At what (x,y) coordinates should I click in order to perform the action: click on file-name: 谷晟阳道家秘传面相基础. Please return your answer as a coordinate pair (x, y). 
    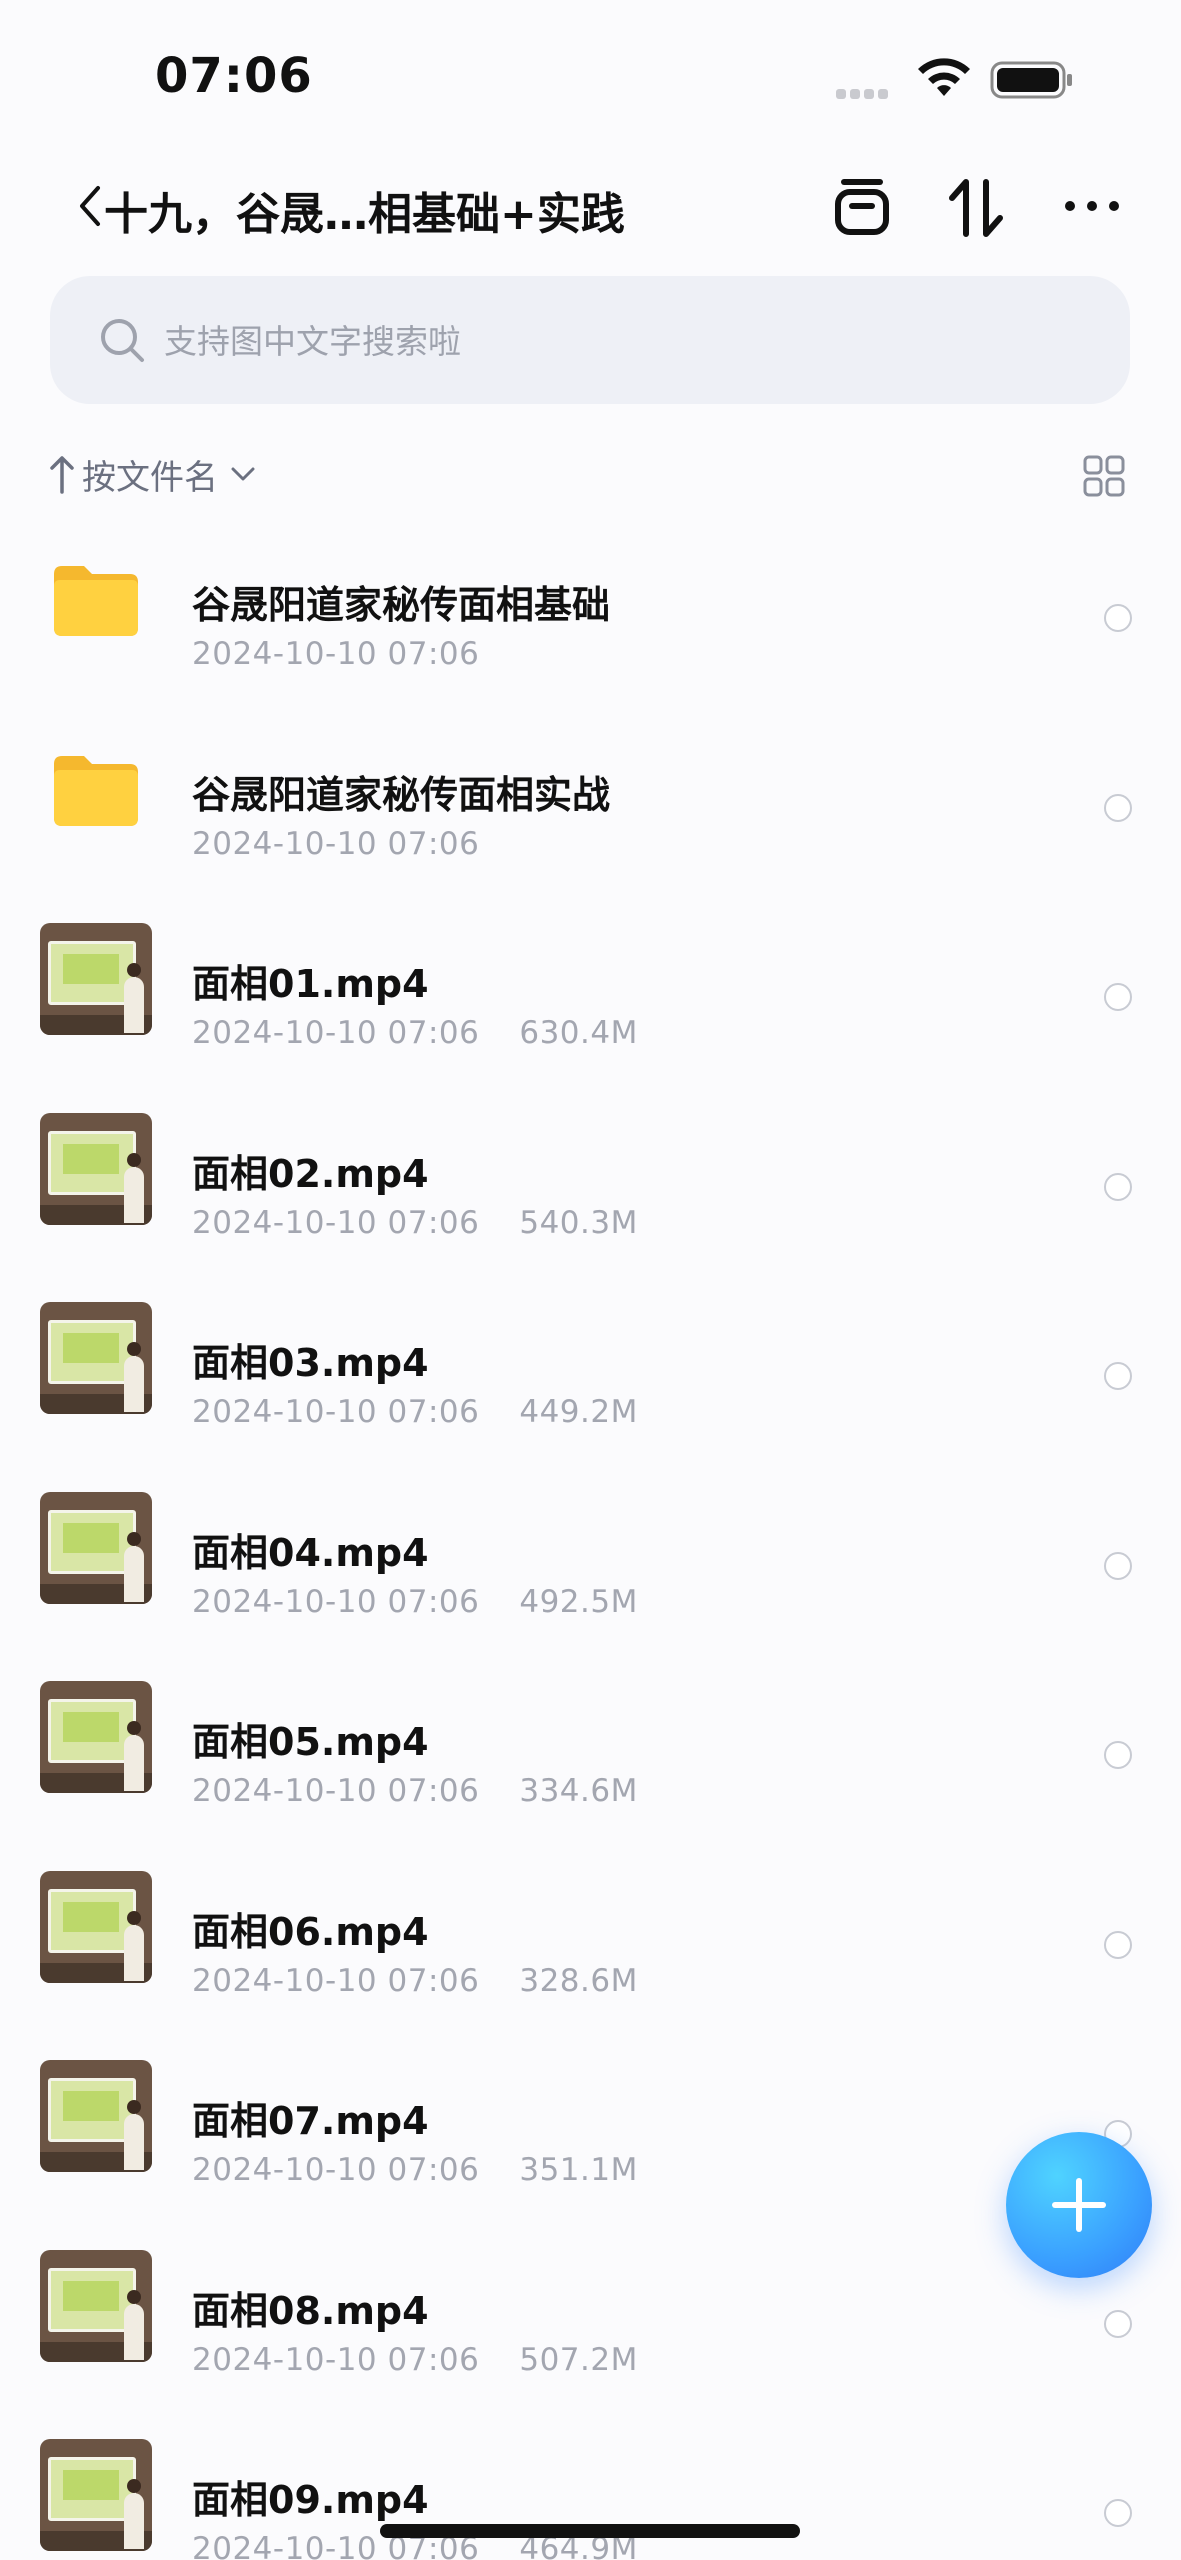
    Looking at the image, I should click on (401, 605).